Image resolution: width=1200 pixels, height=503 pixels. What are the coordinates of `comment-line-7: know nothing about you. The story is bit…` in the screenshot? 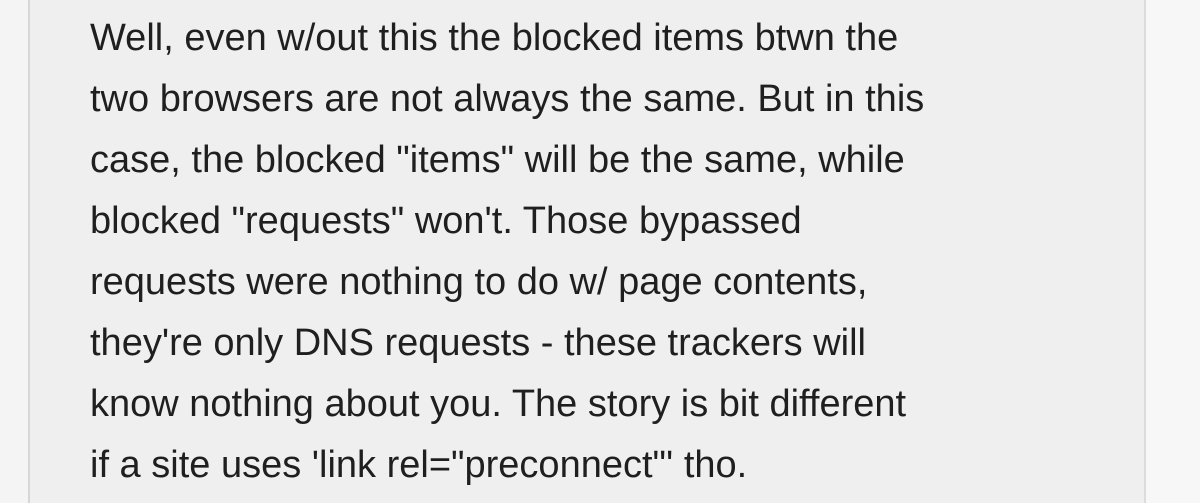 It's located at (498, 404).